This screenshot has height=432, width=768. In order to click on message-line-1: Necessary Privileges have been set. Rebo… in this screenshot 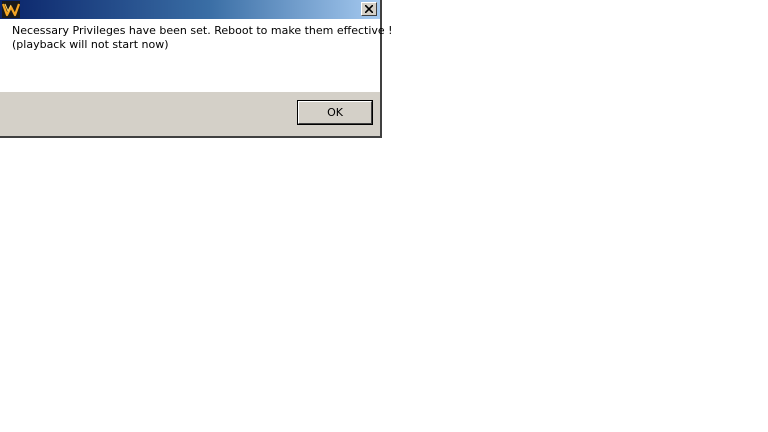, I will do `click(202, 30)`.